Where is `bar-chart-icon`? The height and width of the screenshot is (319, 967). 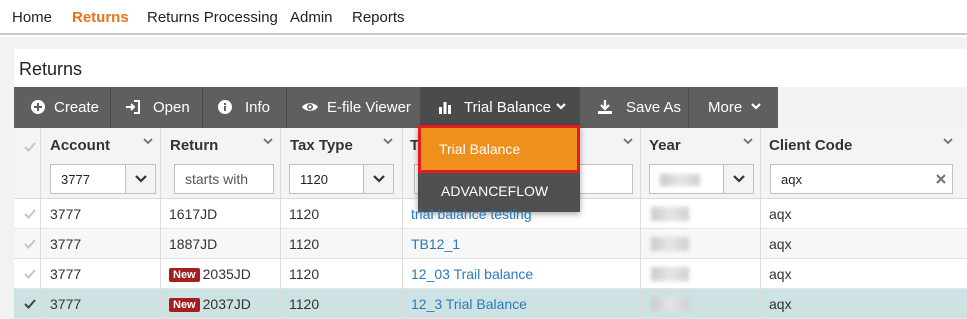 bar-chart-icon is located at coordinates (445, 108).